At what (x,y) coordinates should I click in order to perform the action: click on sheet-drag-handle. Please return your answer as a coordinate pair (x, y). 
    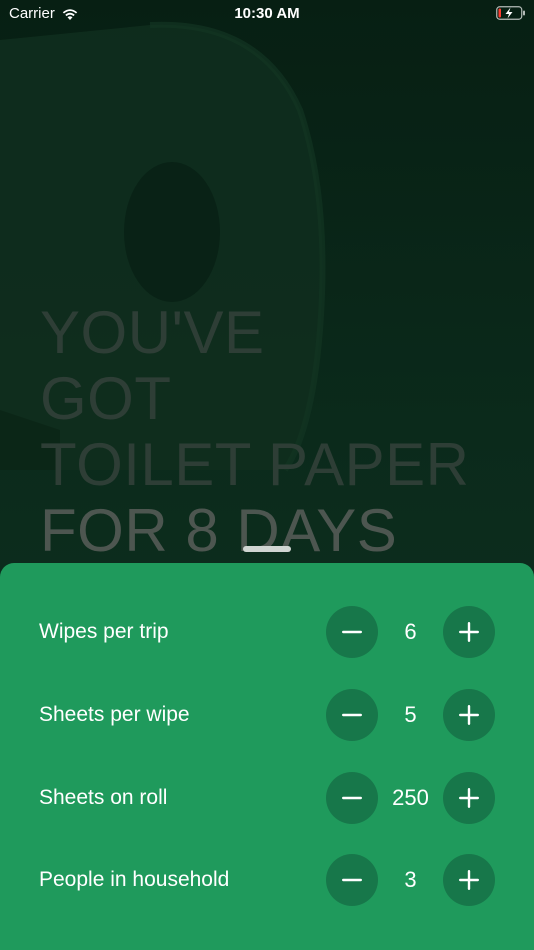
    Looking at the image, I should click on (267, 549).